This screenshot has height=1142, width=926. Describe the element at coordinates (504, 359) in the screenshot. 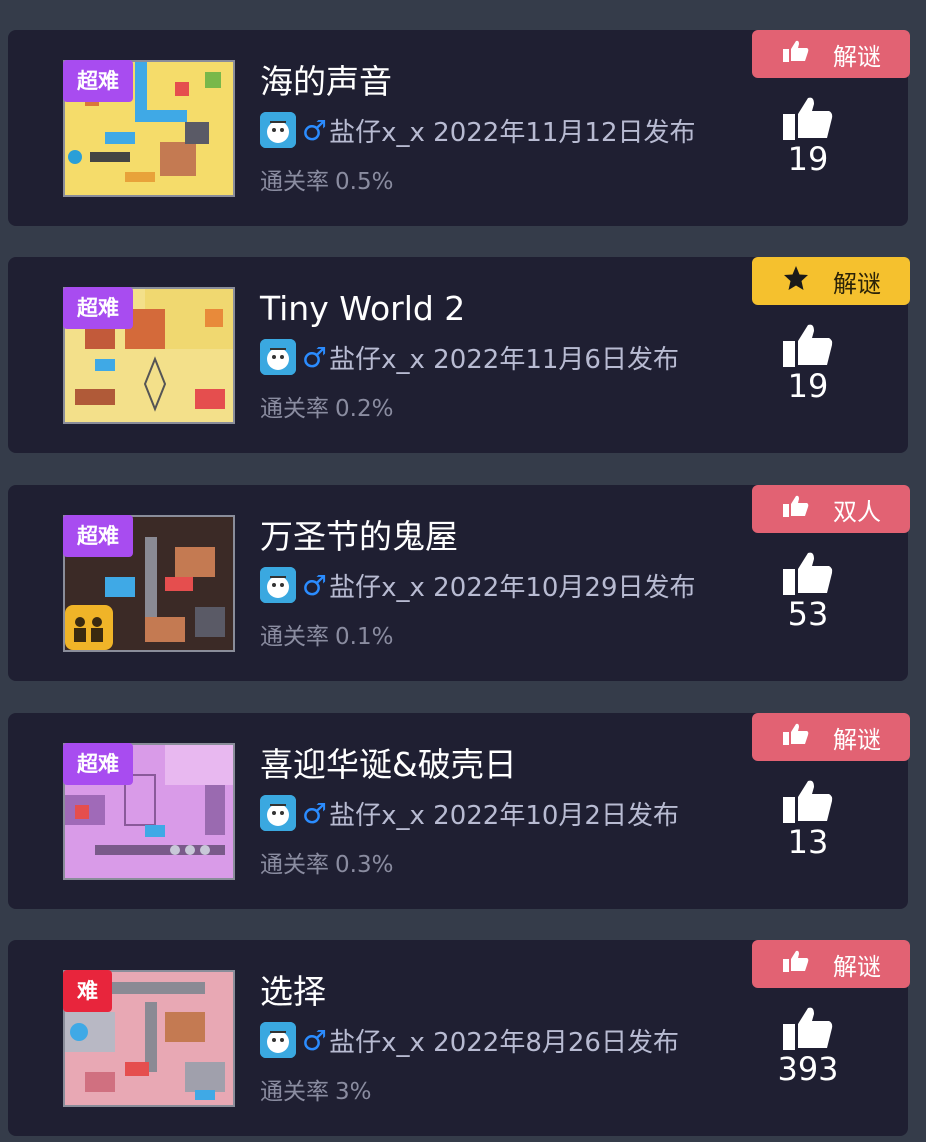

I see `author-and-date: 盐仔x_x 2022年11月6日发布` at that location.